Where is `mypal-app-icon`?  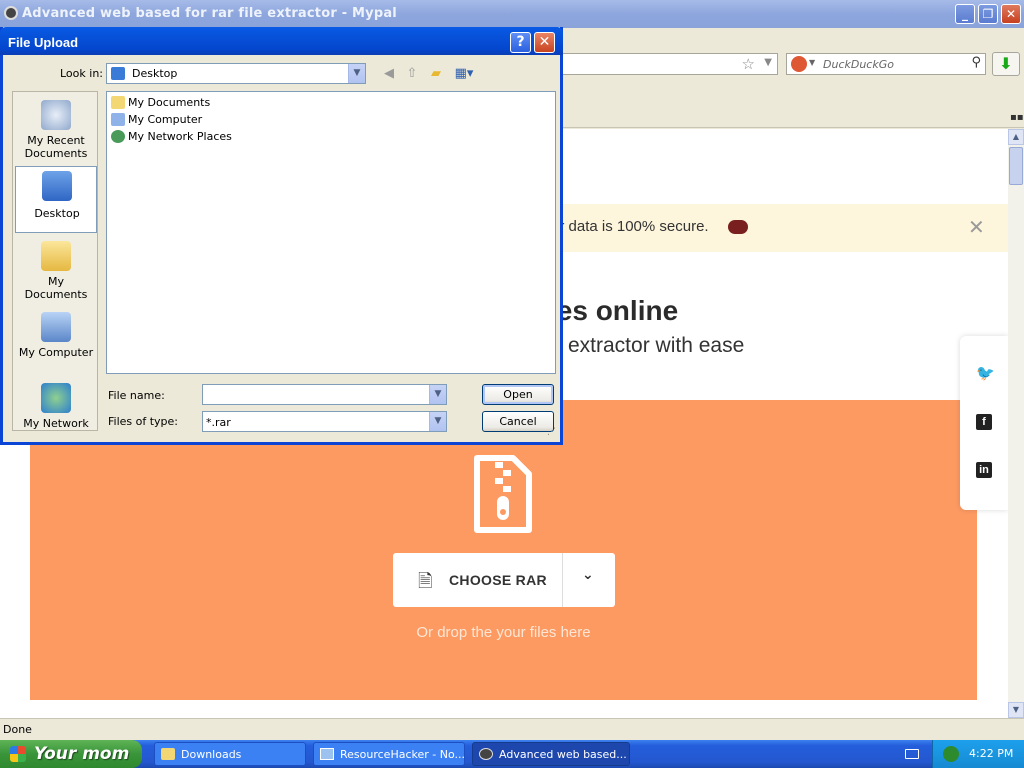
mypal-app-icon is located at coordinates (11, 13).